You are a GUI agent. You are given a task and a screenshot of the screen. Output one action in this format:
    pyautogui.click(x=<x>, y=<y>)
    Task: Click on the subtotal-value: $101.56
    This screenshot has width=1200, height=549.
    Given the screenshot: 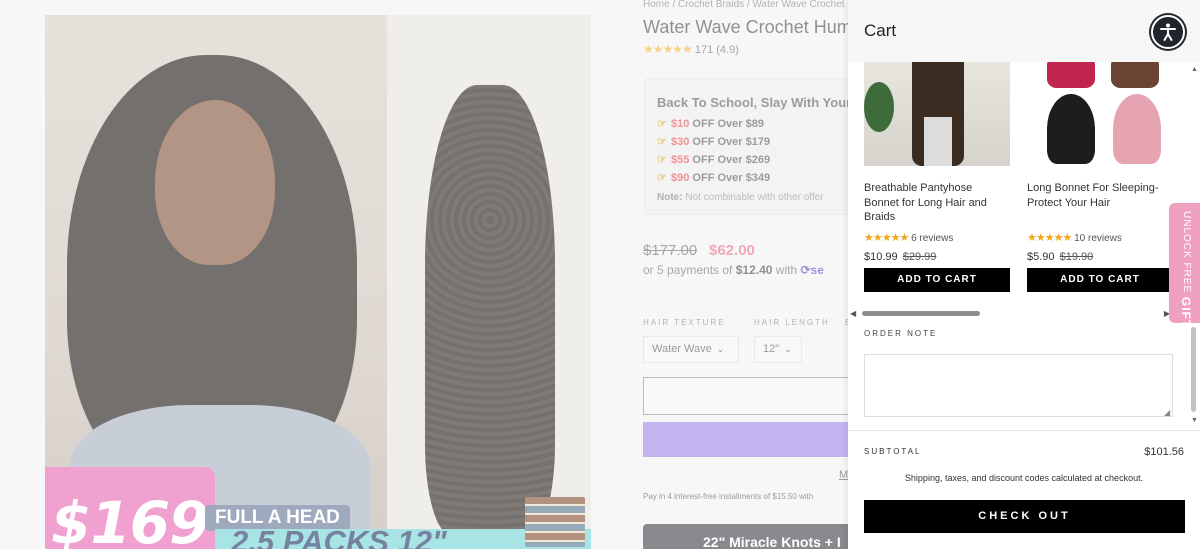 What is the action you would take?
    pyautogui.click(x=1164, y=452)
    